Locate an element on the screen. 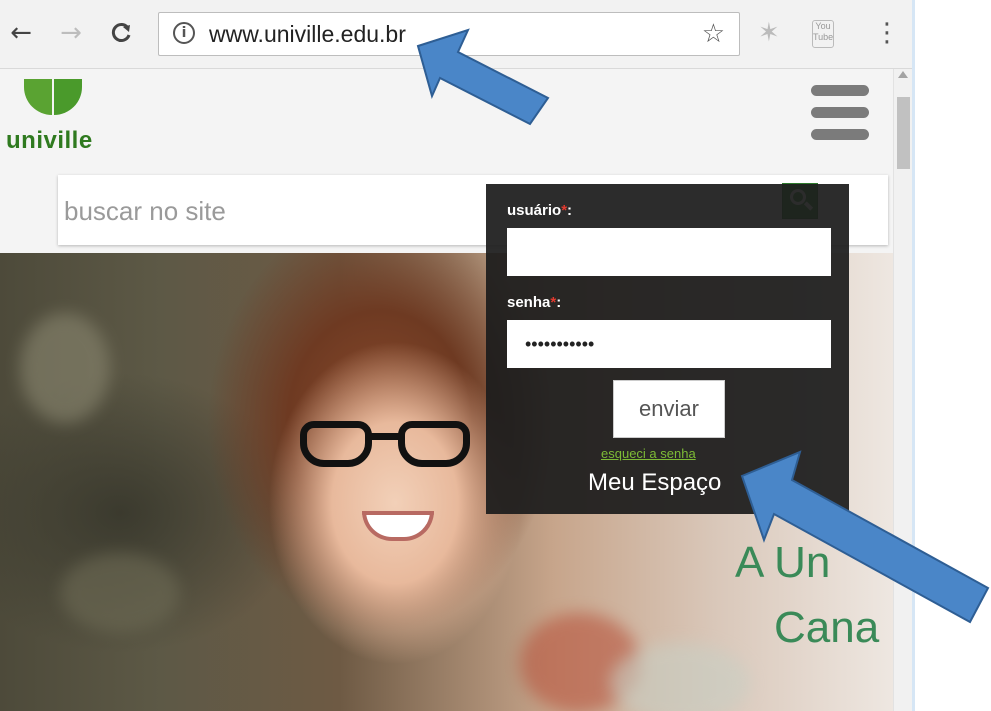 This screenshot has width=991, height=711. back-button: ← is located at coordinates (21, 33).